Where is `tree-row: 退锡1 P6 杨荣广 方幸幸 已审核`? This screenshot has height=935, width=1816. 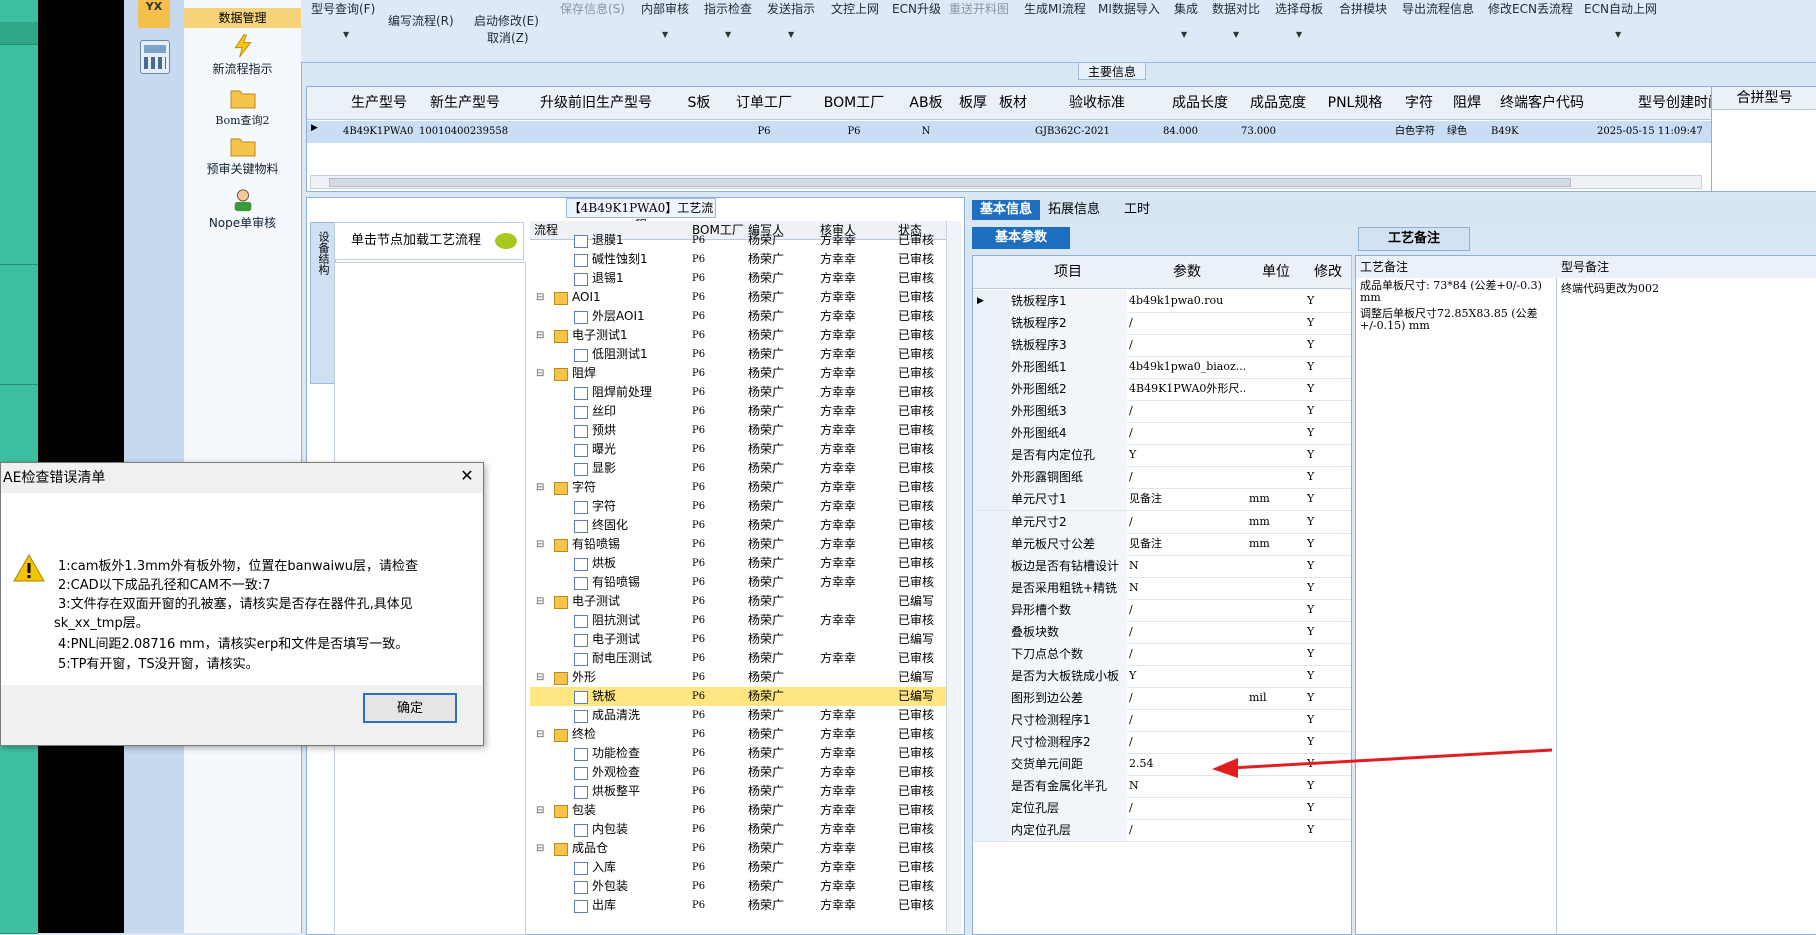
tree-row: 退锡1 P6 杨荣广 方幸幸 已审核 is located at coordinates (738, 278).